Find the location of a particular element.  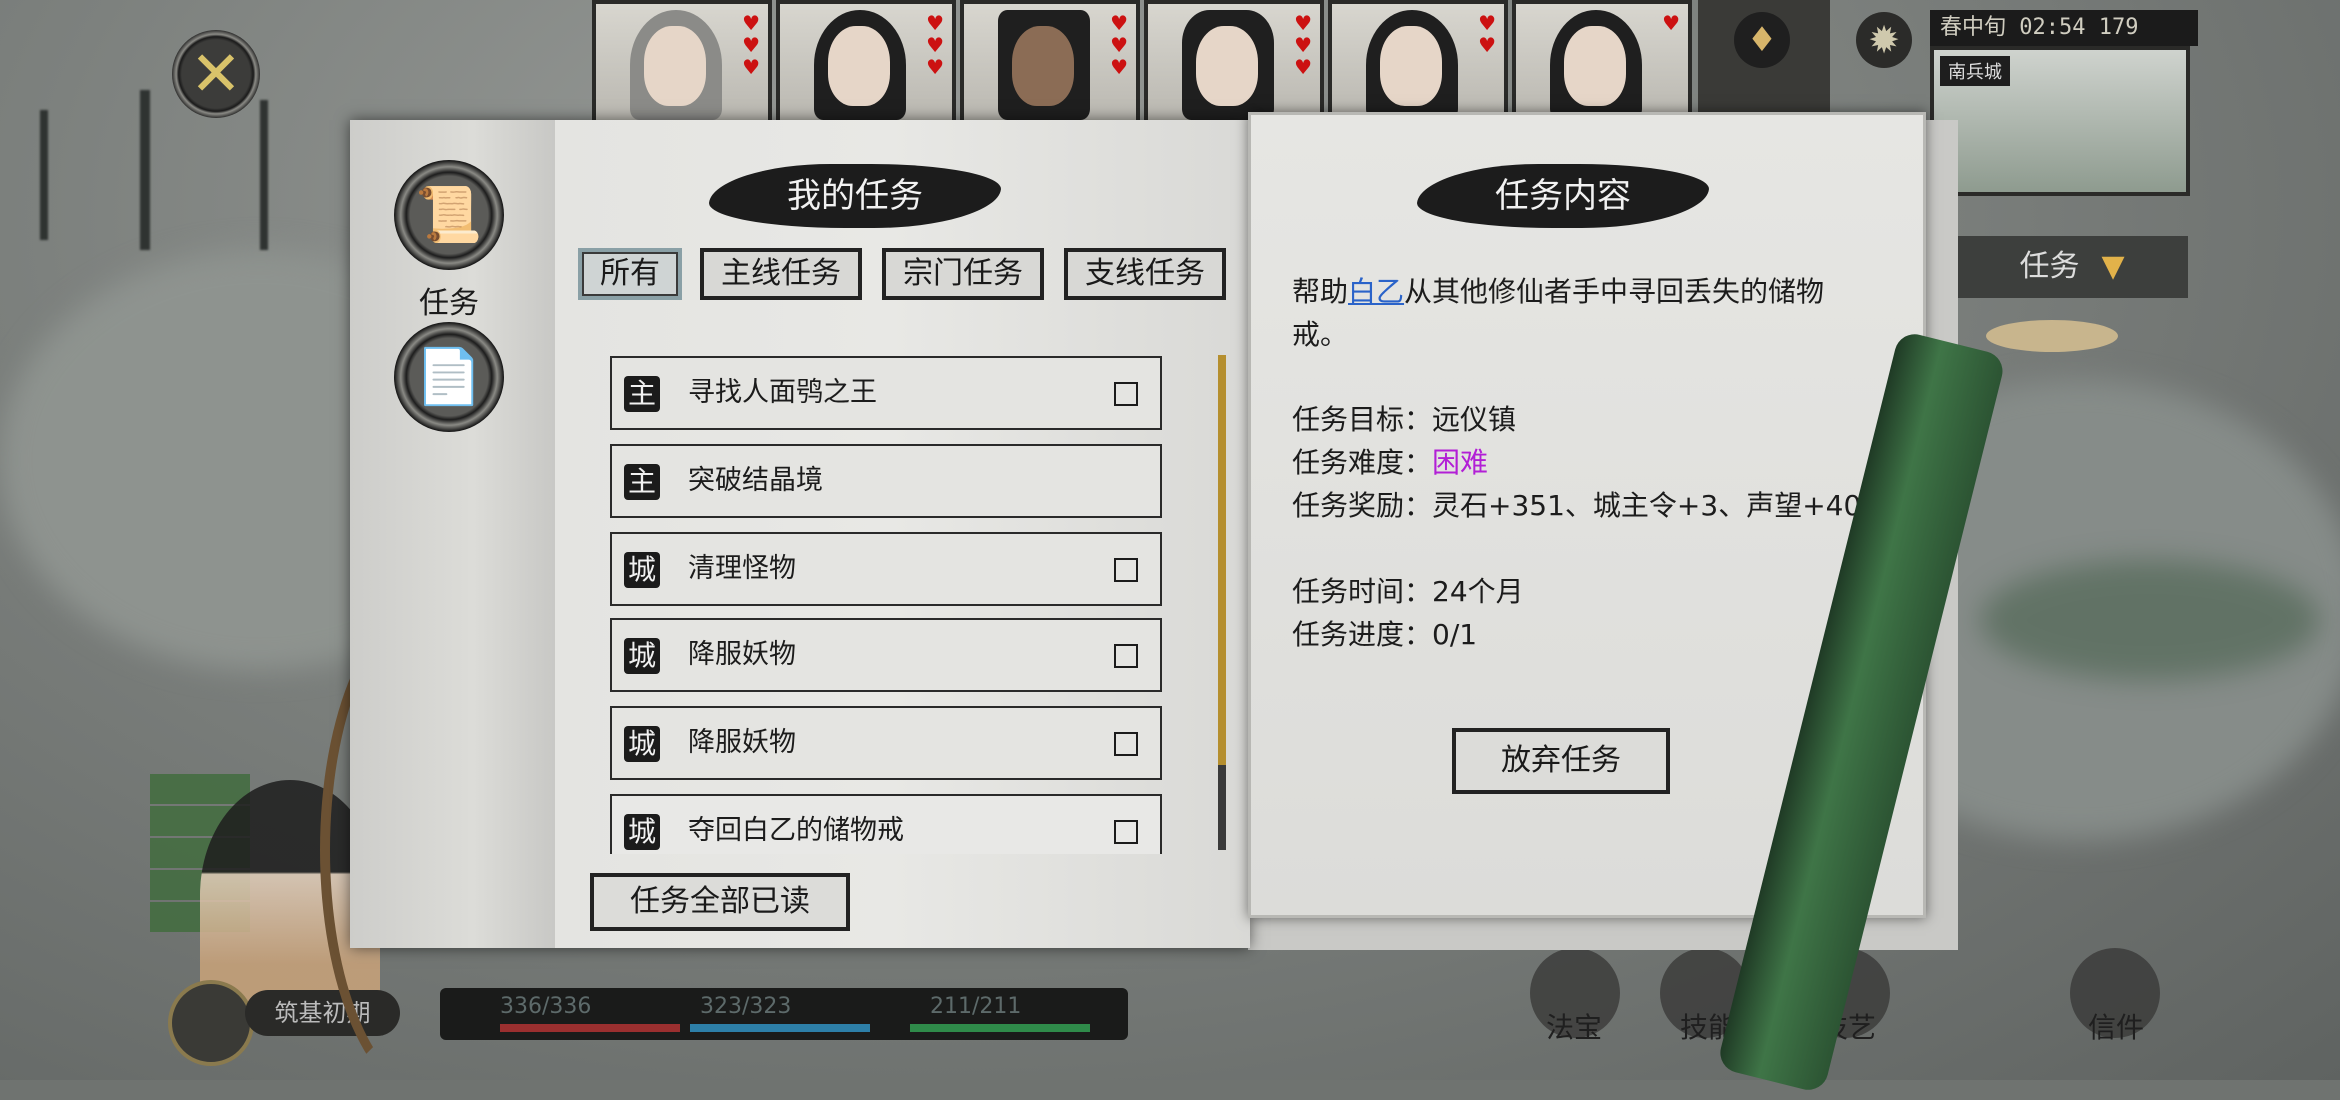

quest-time-value: 24个月 is located at coordinates (1478, 591).